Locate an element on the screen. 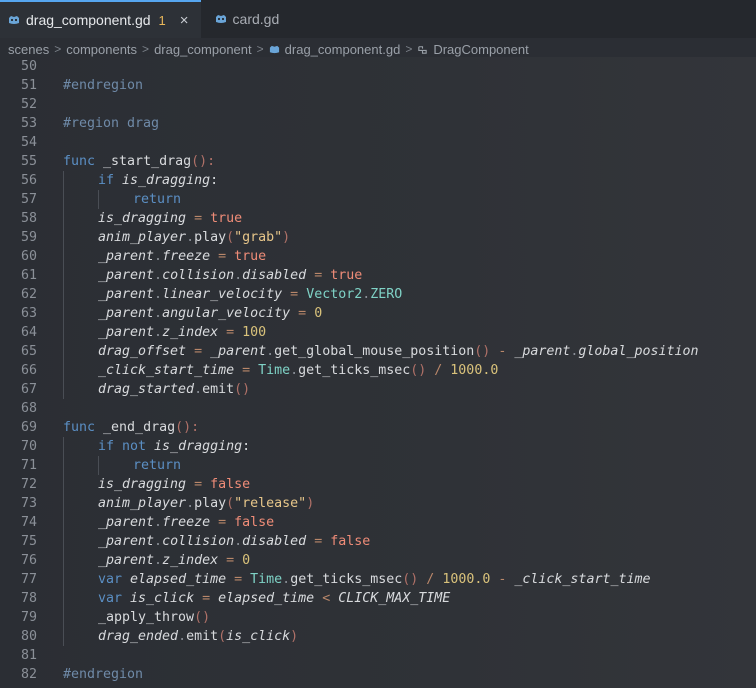  code-text: is_dragging = true is located at coordinates (170, 218).